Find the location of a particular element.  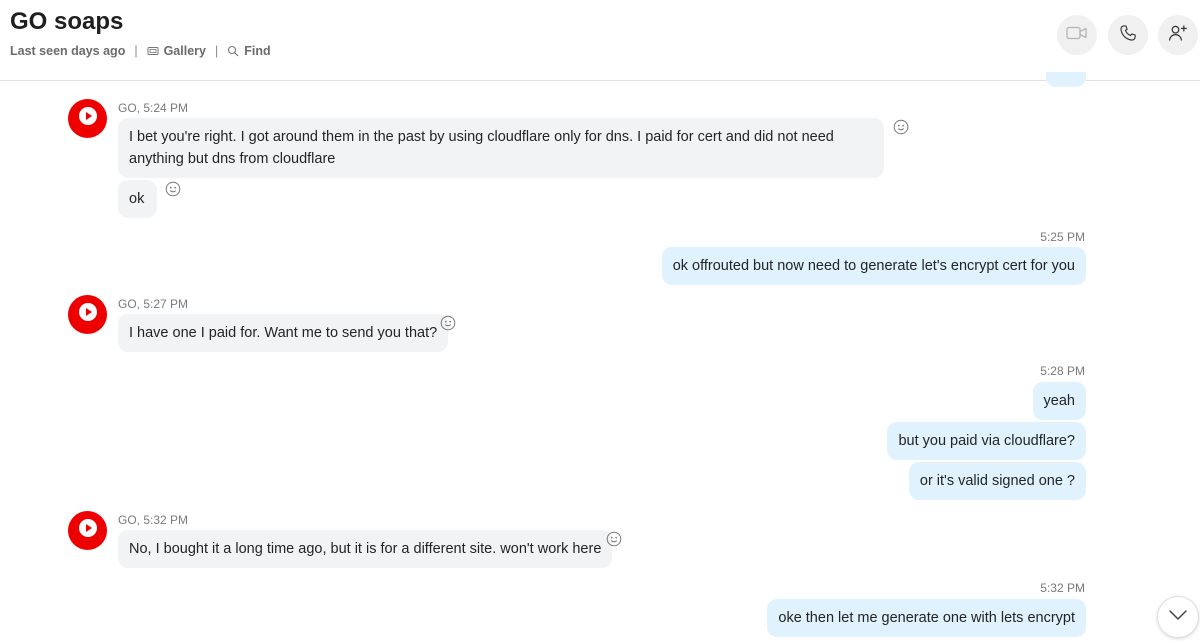

message-meta: 5:25 PM is located at coordinates (1062, 237).